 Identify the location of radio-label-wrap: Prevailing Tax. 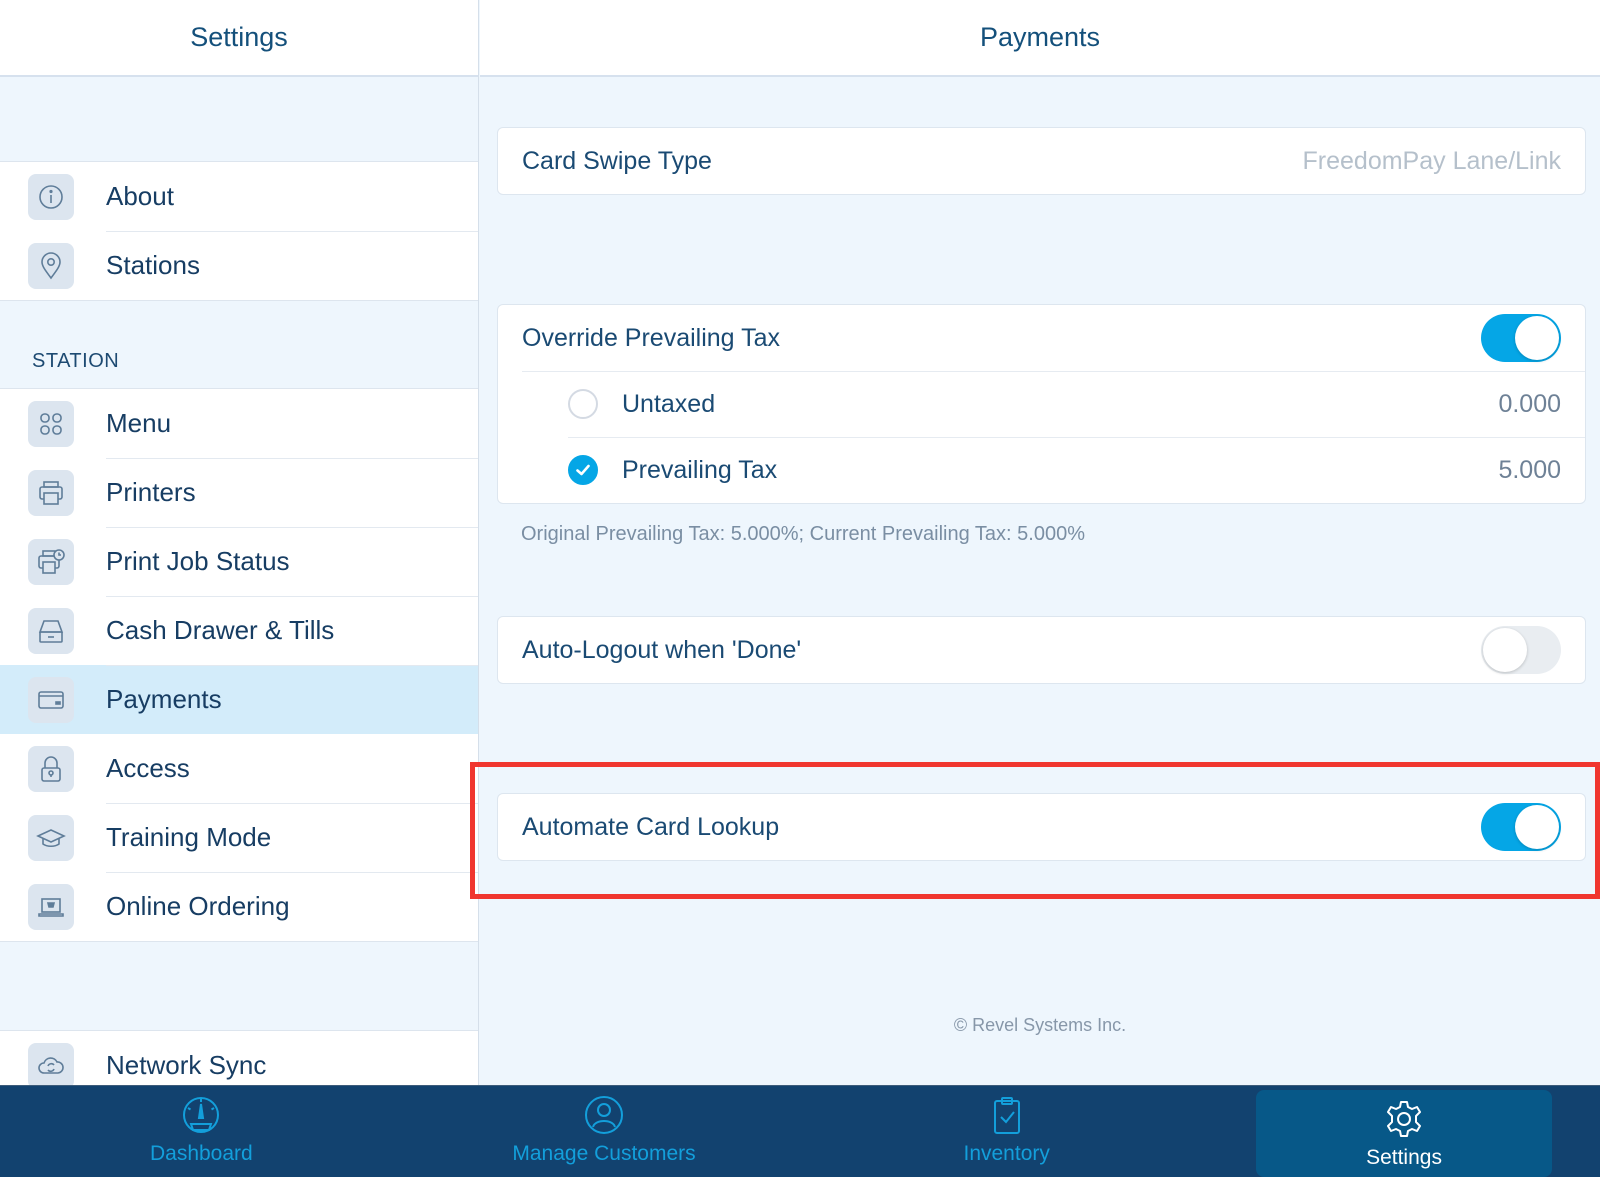
(672, 470).